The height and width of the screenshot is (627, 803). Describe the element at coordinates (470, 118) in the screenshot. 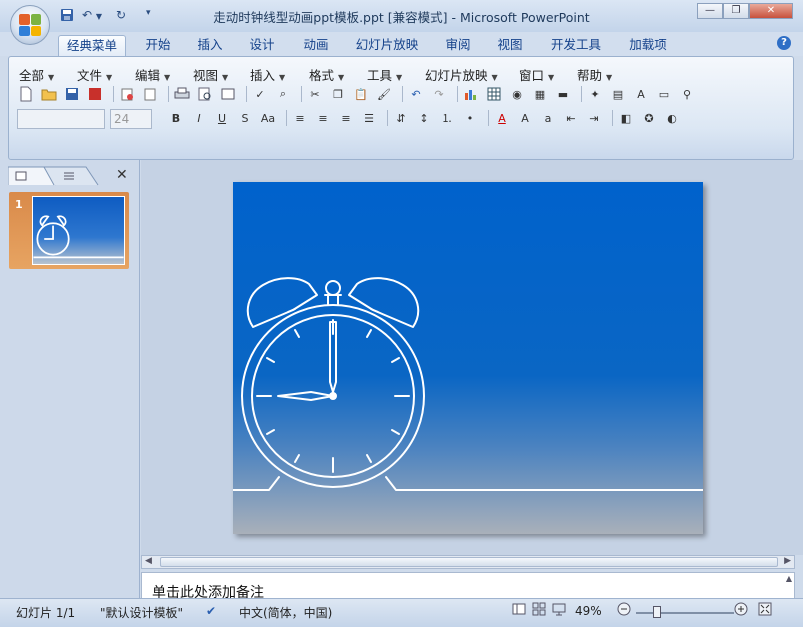

I see `bullets-icon: •` at that location.